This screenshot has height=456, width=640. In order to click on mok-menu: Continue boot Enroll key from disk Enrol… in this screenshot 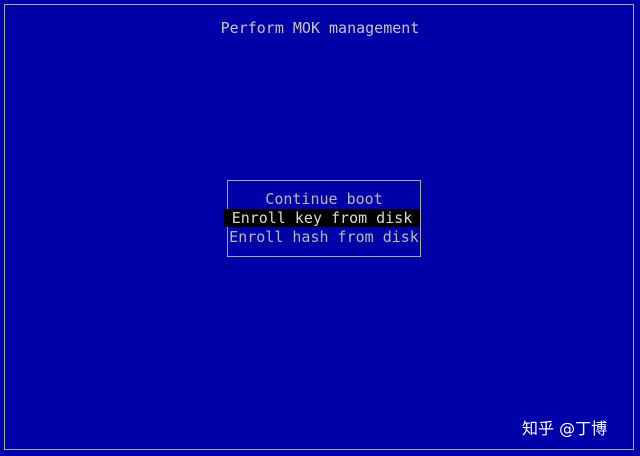, I will do `click(322, 218)`.